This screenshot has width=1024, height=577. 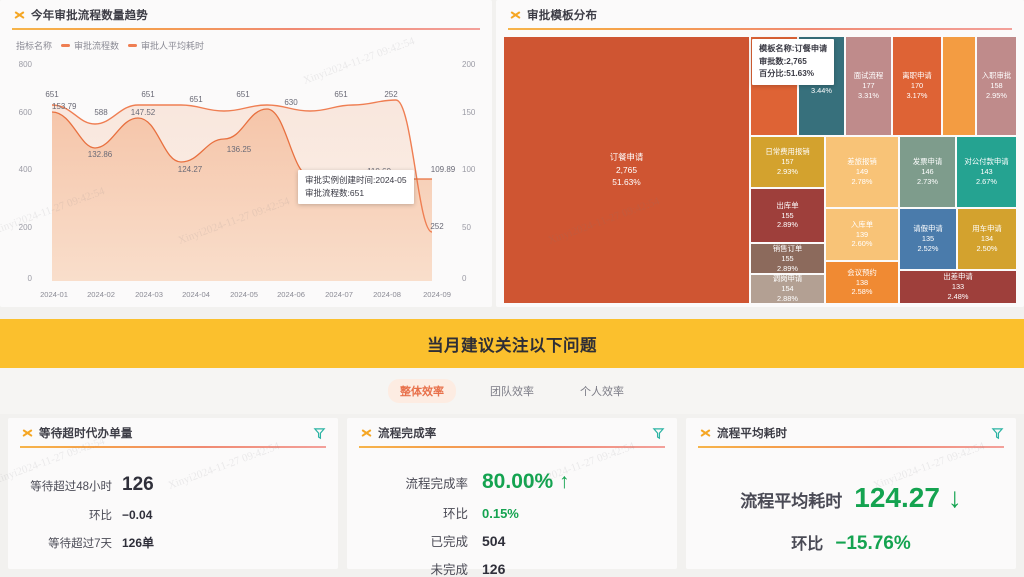 What do you see at coordinates (422, 391) in the screenshot?
I see `tab-overall-efficiency: 整体效率` at bounding box center [422, 391].